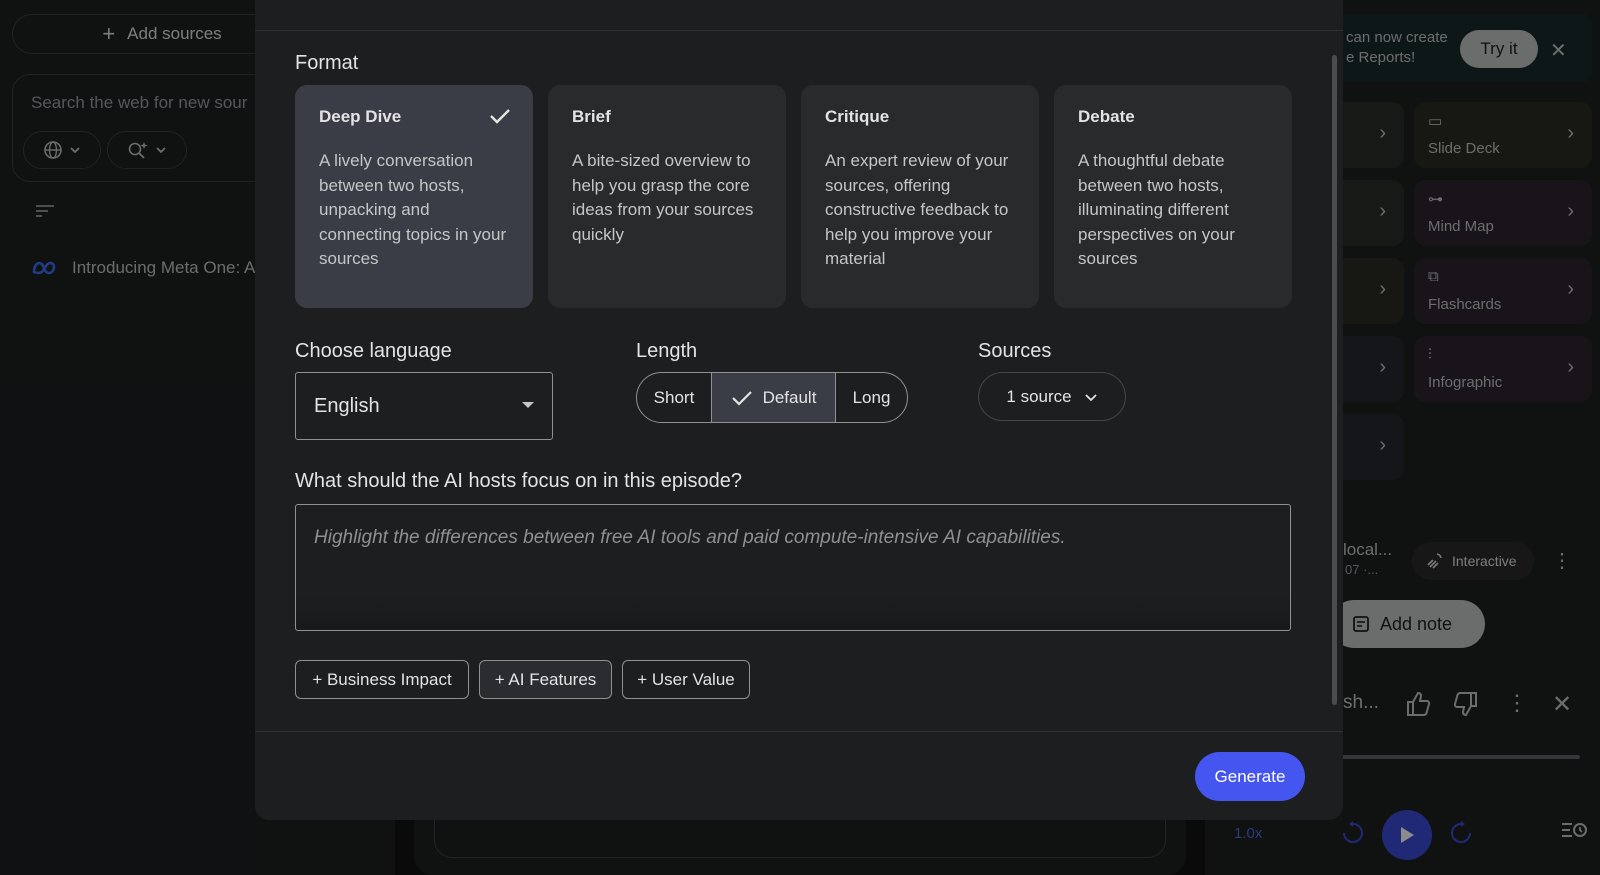  Describe the element at coordinates (327, 63) in the screenshot. I see `format-heading: Format` at that location.